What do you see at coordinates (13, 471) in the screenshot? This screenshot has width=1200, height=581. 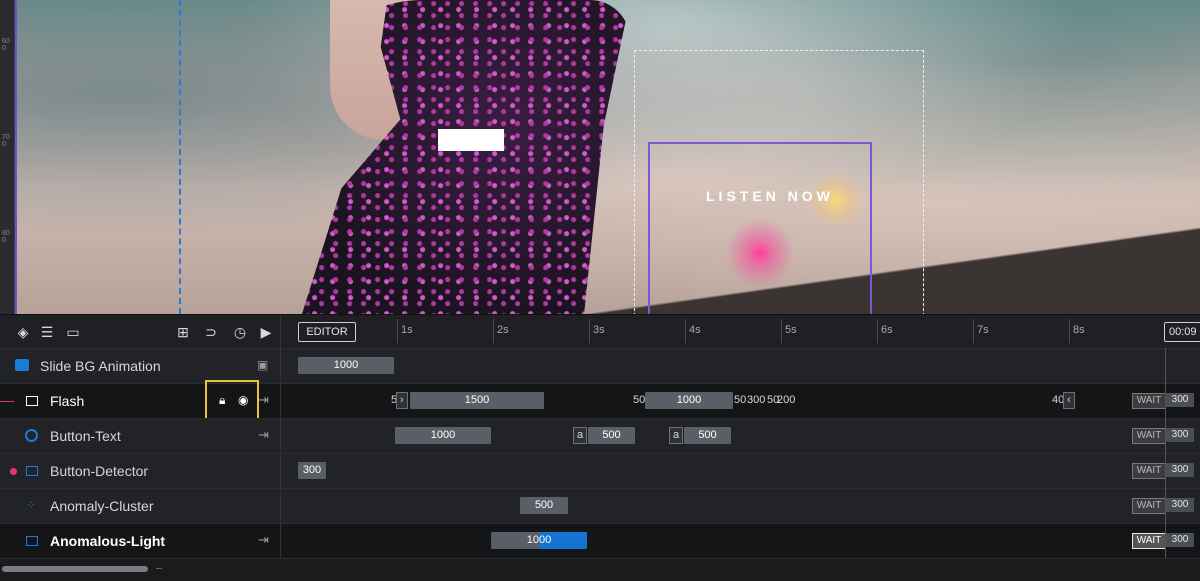 I see `status-dot` at bounding box center [13, 471].